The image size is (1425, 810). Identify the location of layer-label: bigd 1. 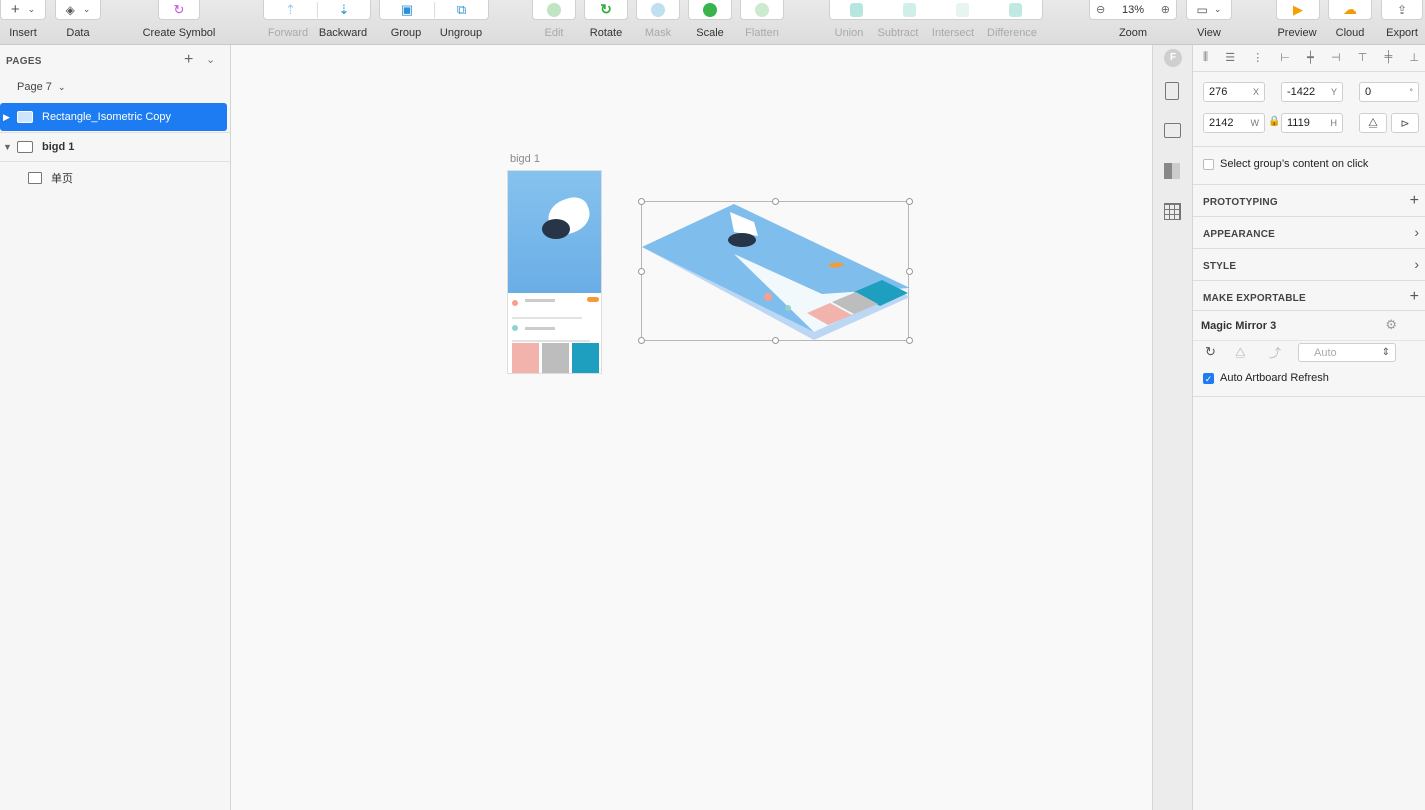
(58, 147).